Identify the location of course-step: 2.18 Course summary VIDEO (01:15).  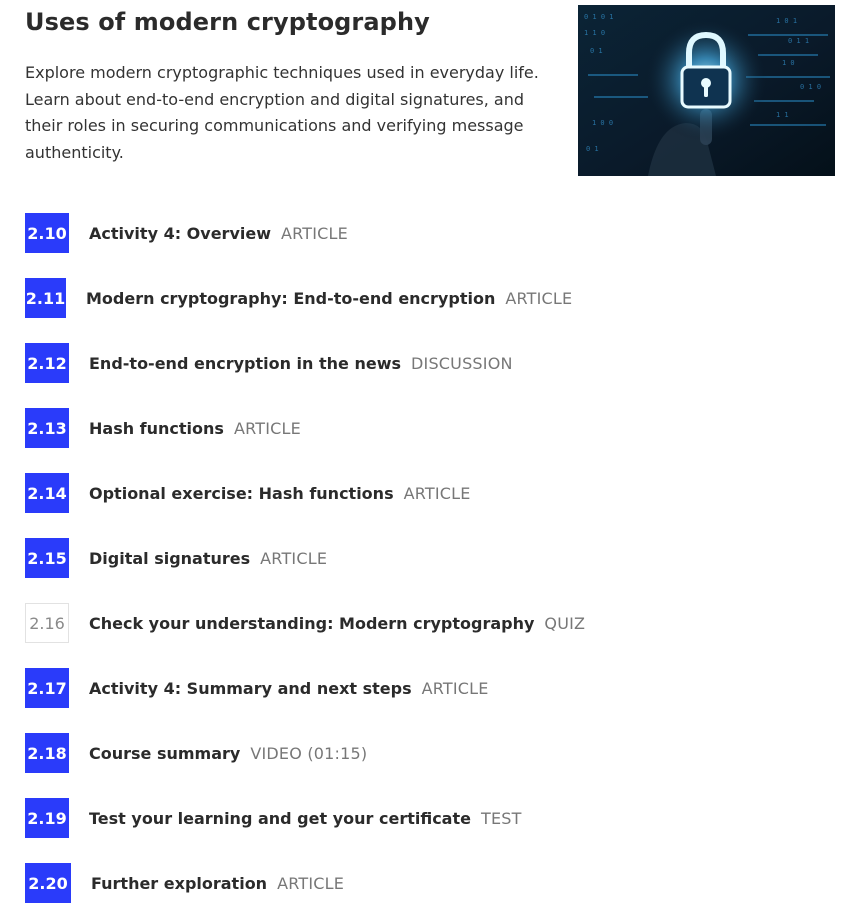
(196, 753).